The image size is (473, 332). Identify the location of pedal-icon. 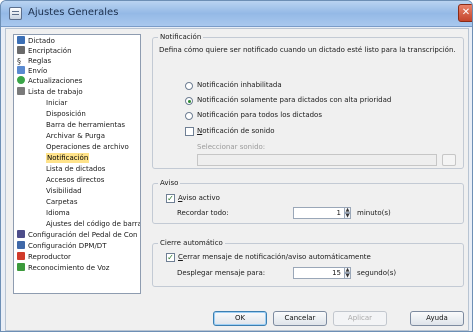
(21, 234).